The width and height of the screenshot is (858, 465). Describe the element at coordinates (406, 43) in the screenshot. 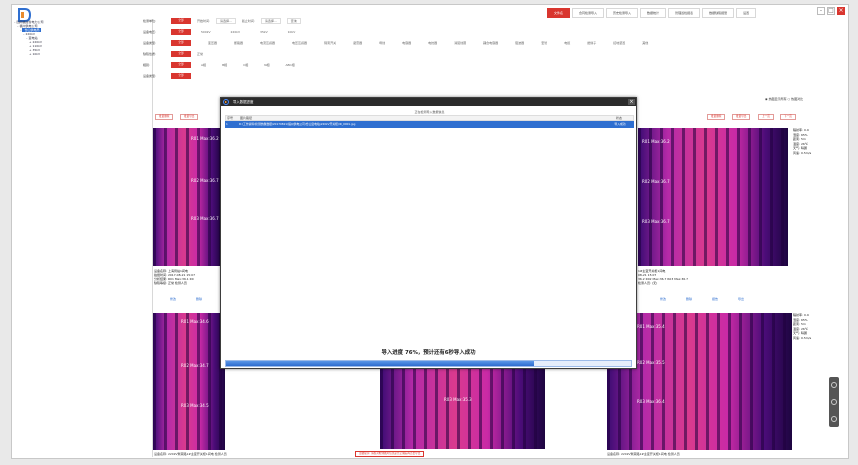

I see `filter-option: 电容器` at that location.